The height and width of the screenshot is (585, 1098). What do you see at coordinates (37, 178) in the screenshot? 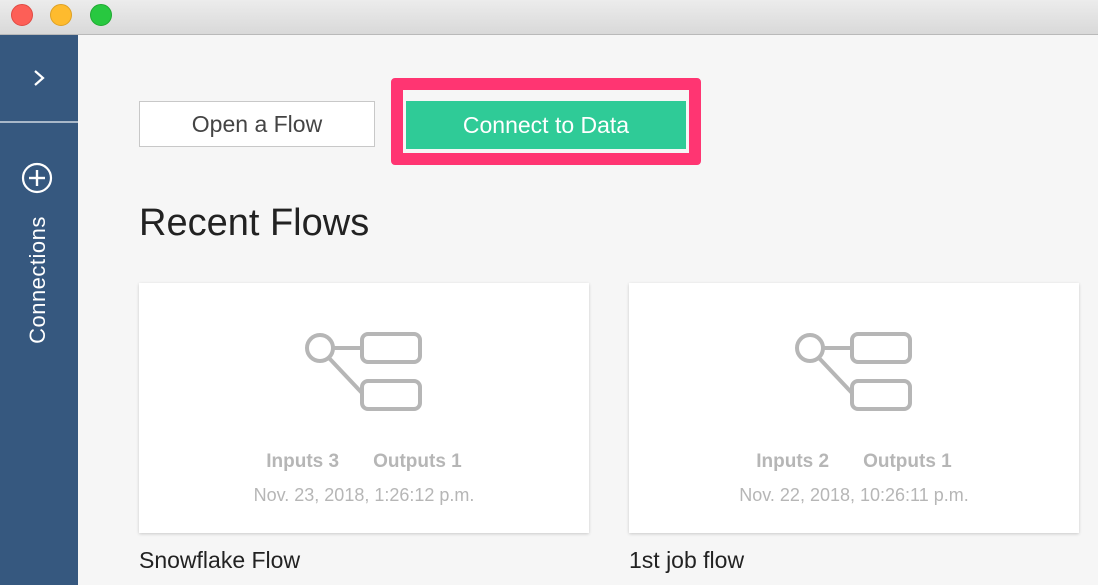
I see `plus-circle-icon` at bounding box center [37, 178].